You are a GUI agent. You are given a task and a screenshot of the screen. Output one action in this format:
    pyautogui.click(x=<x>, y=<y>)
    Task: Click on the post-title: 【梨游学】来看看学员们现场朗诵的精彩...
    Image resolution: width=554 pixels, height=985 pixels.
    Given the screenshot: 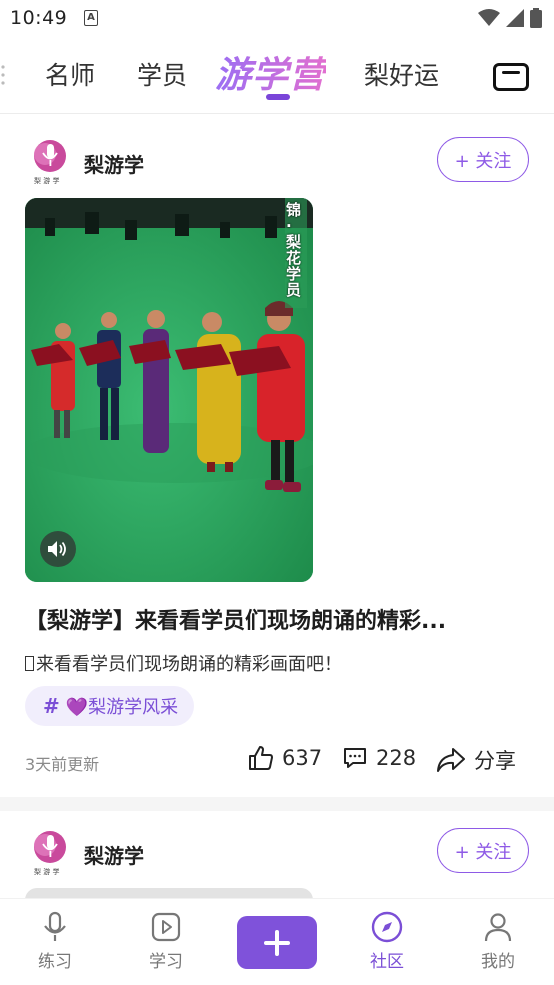 What is the action you would take?
    pyautogui.click(x=235, y=619)
    